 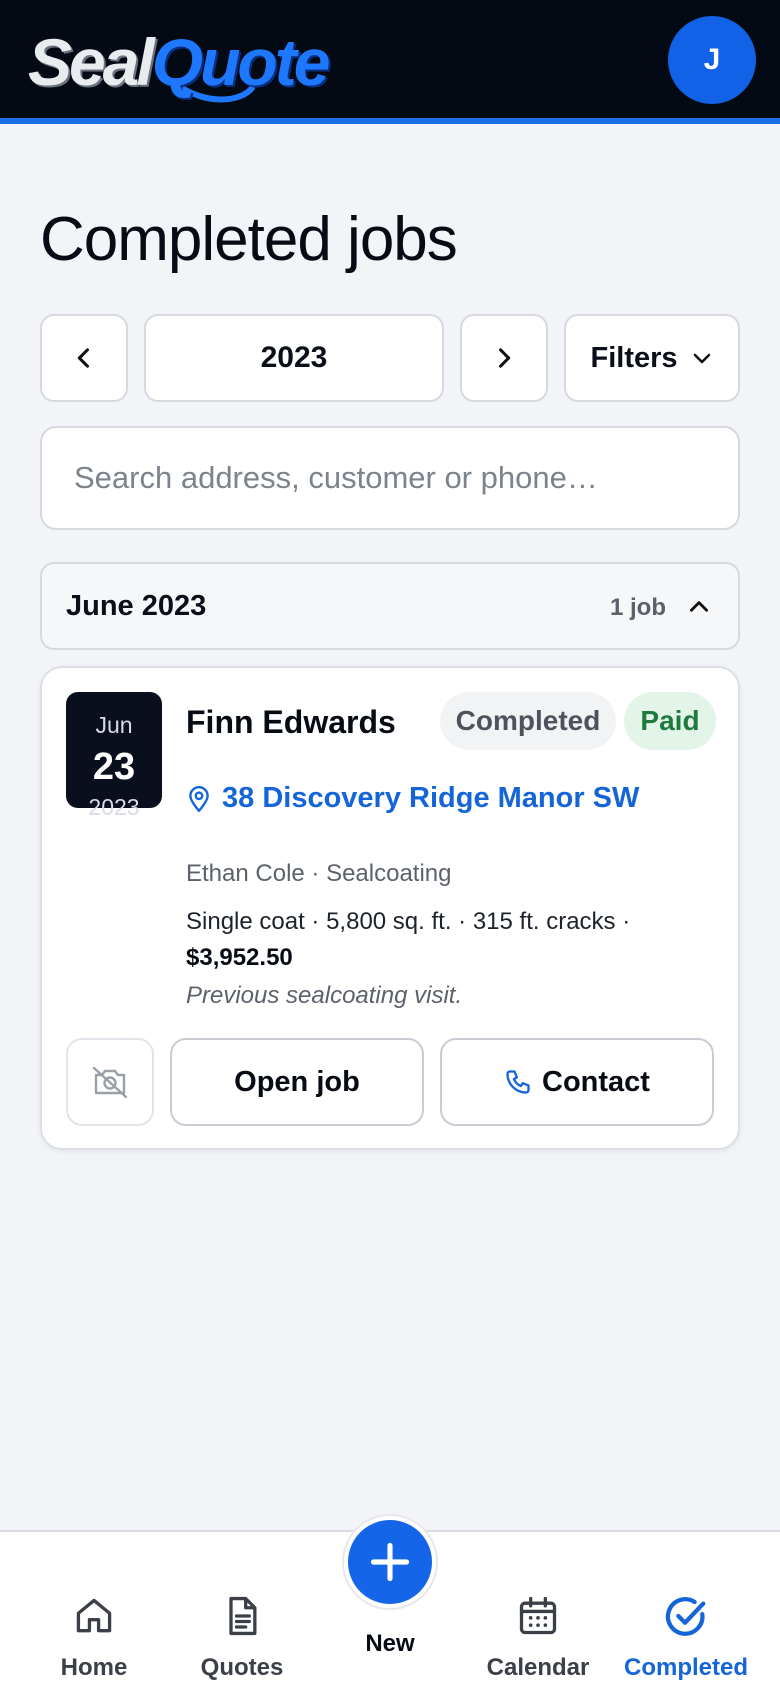 I want to click on nav-home: Home, so click(x=94, y=1610).